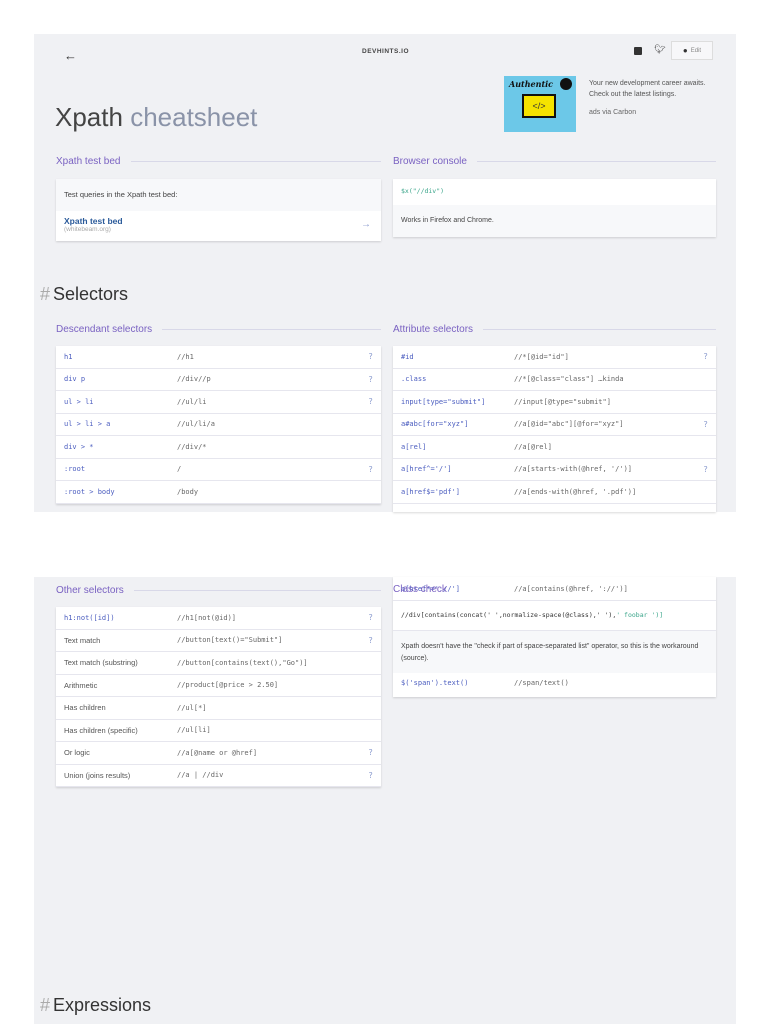 This screenshot has height=1024, width=768. What do you see at coordinates (569, 379) in the screenshot?
I see `xpath-cell: //*[@class="class"] …kinda` at bounding box center [569, 379].